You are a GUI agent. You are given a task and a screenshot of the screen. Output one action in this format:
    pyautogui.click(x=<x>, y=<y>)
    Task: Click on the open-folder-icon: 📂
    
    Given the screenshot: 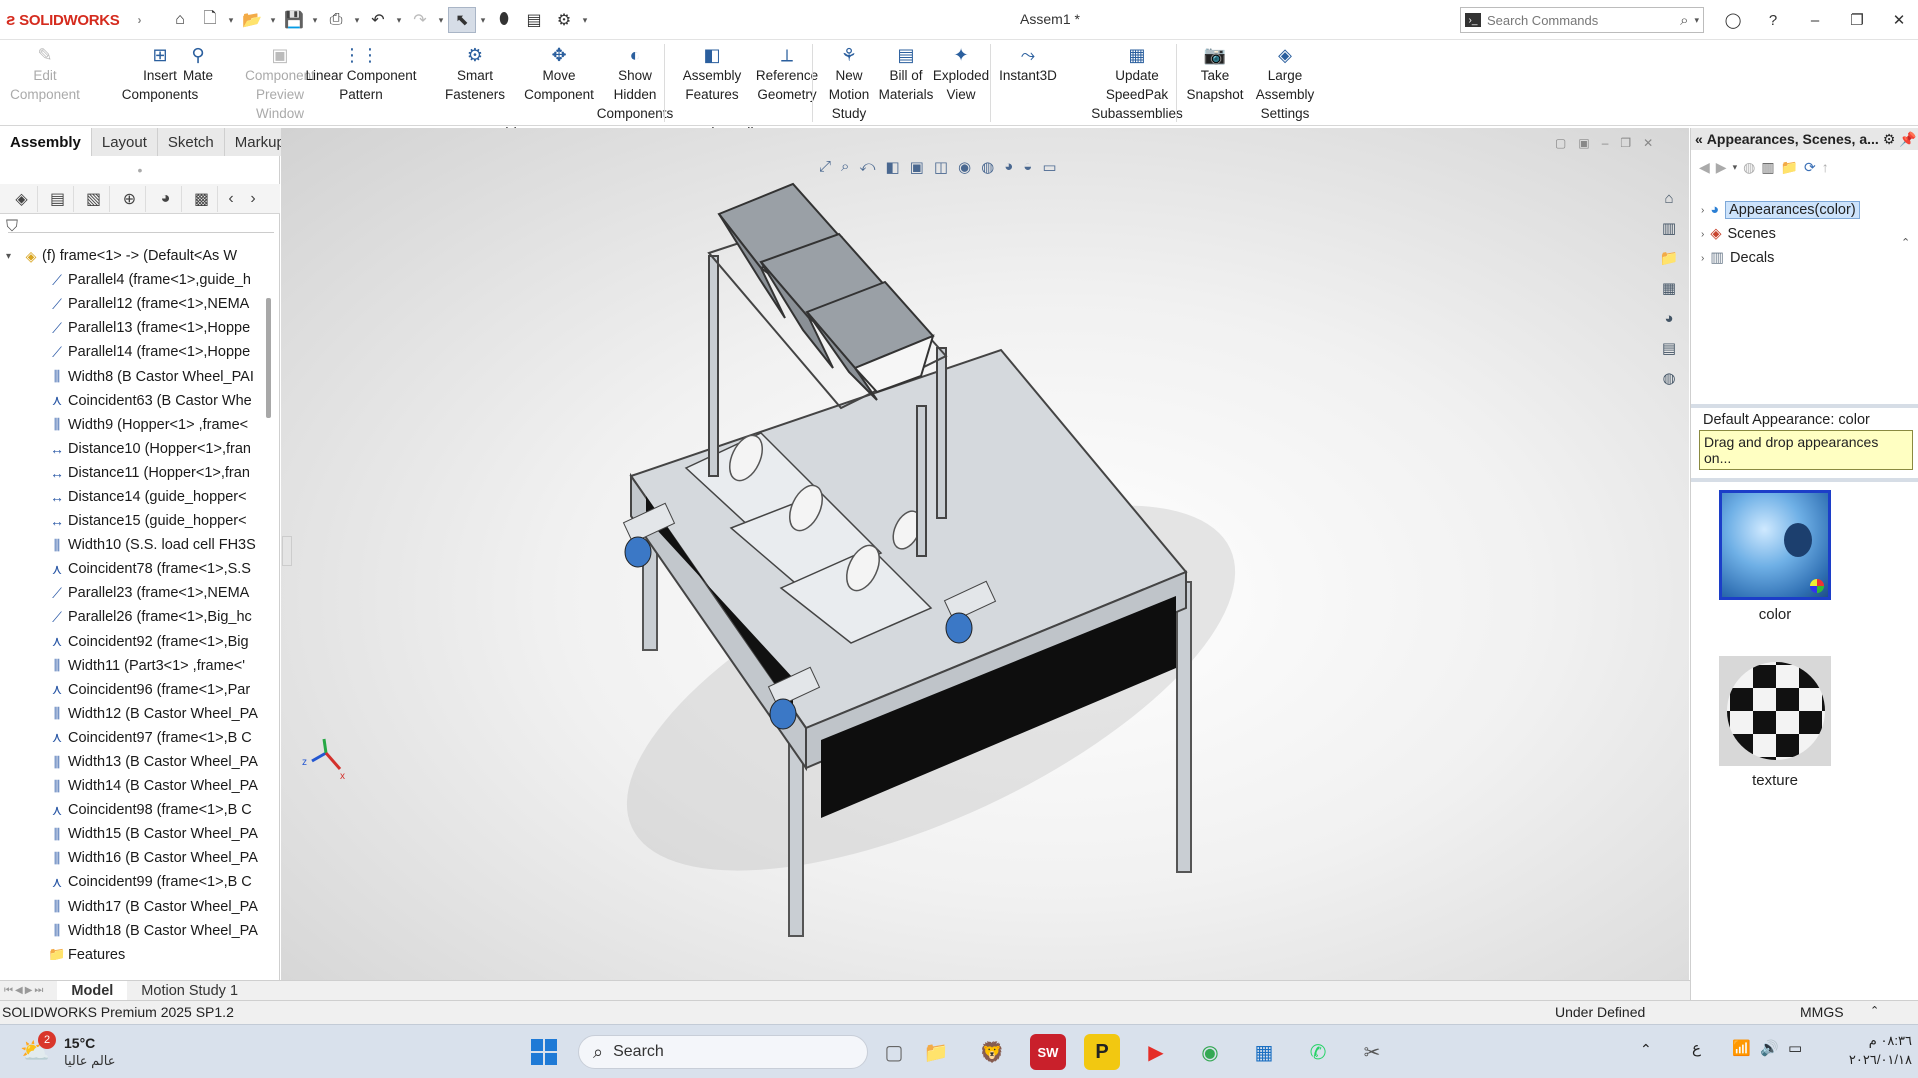 What is the action you would take?
    pyautogui.click(x=252, y=20)
    